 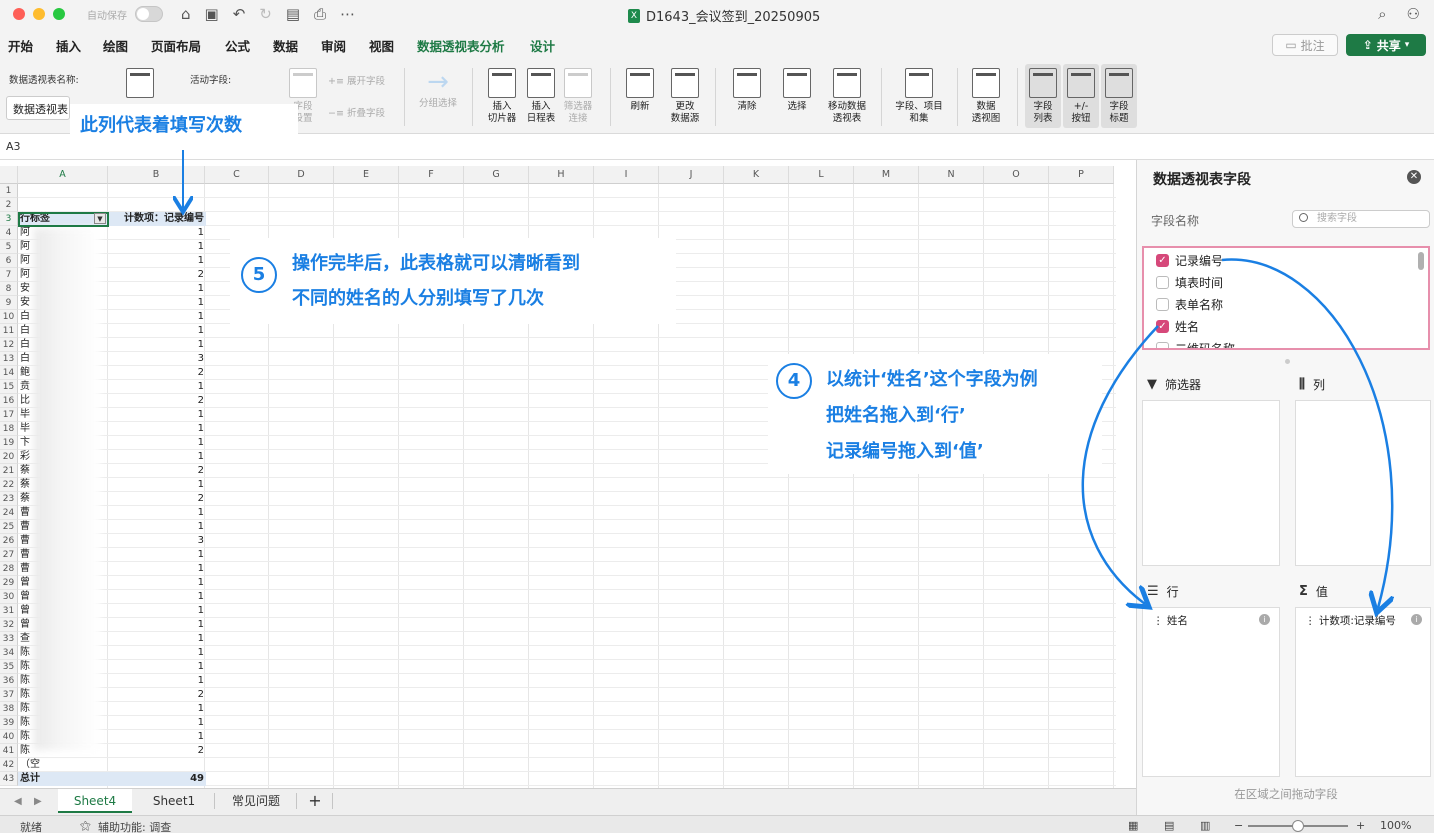 What do you see at coordinates (1306, 433) in the screenshot?
I see `arrow-recordid-to-values` at bounding box center [1306, 433].